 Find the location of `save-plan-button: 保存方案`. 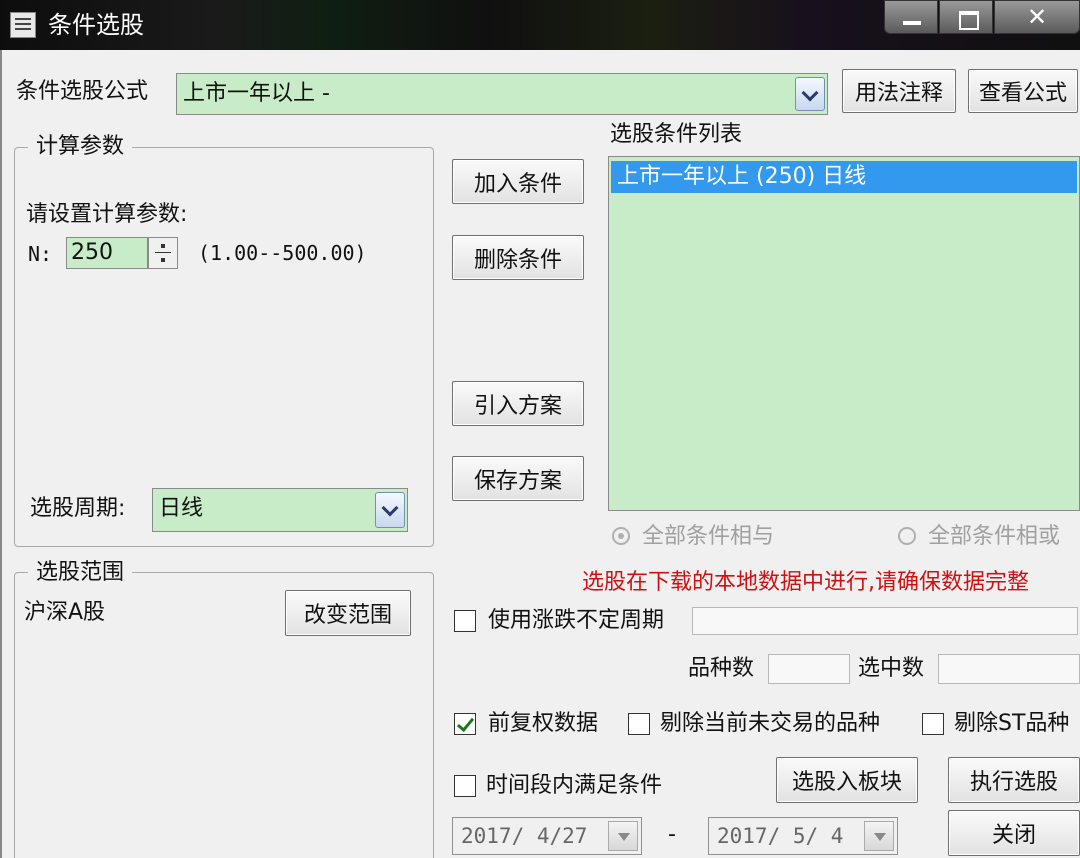

save-plan-button: 保存方案 is located at coordinates (518, 478).